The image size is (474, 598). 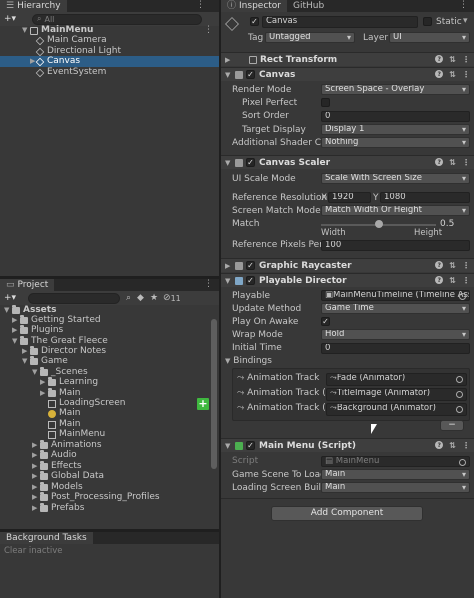 I want to click on static-toggle, so click(x=429, y=23).